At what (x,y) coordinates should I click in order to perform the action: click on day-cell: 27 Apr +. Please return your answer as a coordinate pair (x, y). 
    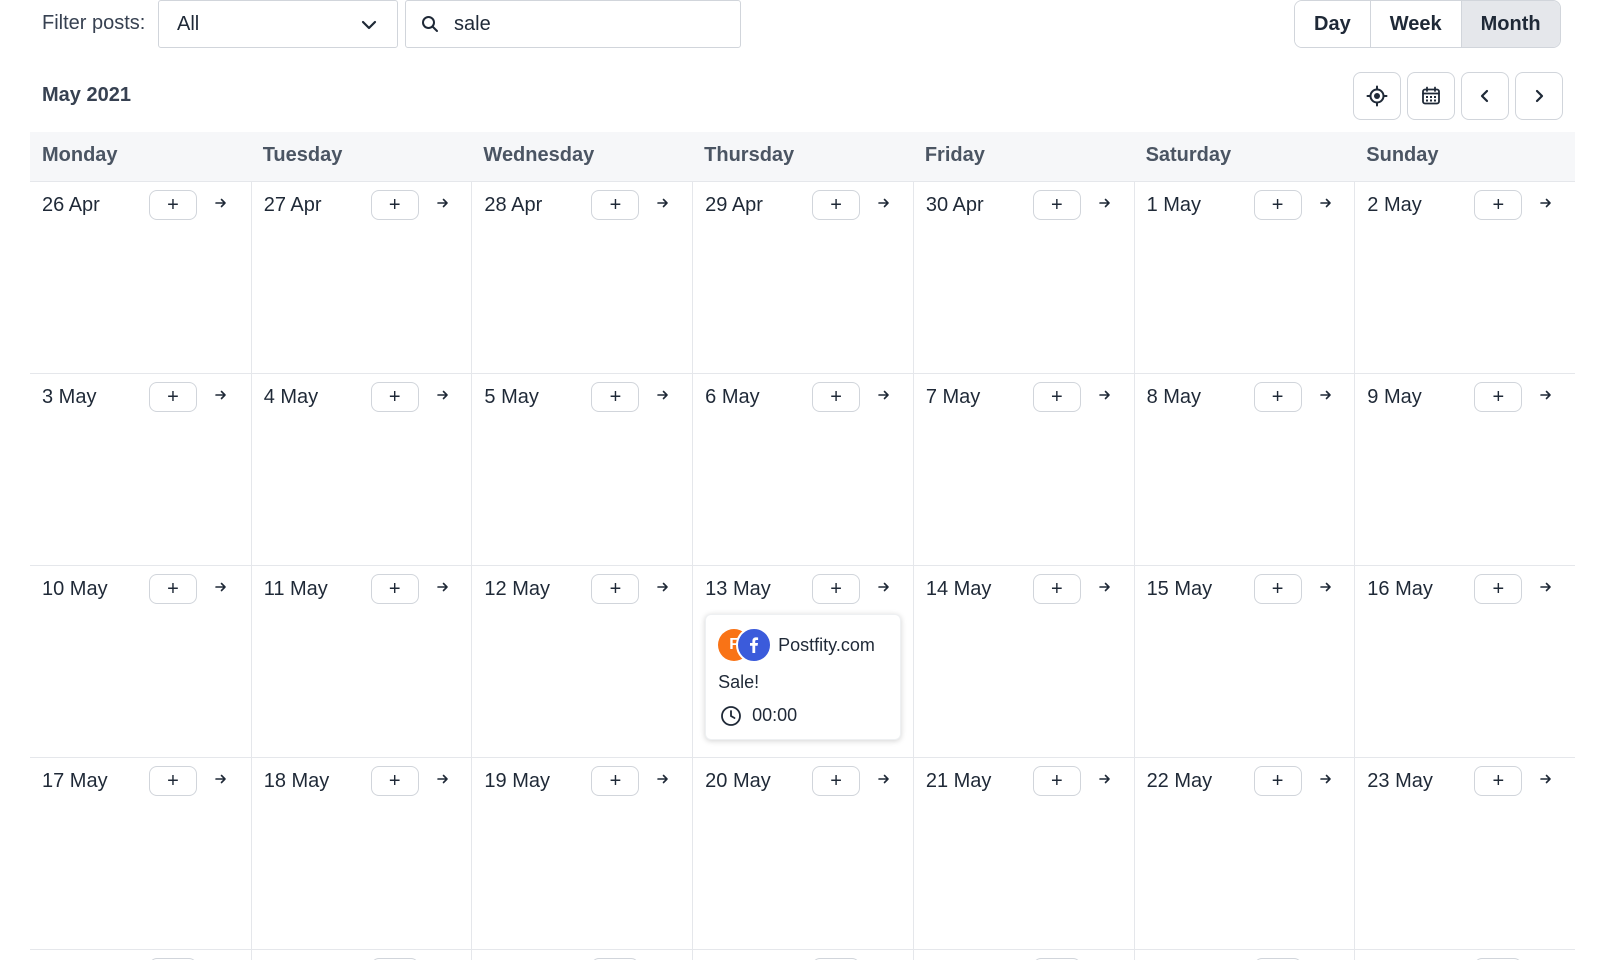
    Looking at the image, I should click on (361, 277).